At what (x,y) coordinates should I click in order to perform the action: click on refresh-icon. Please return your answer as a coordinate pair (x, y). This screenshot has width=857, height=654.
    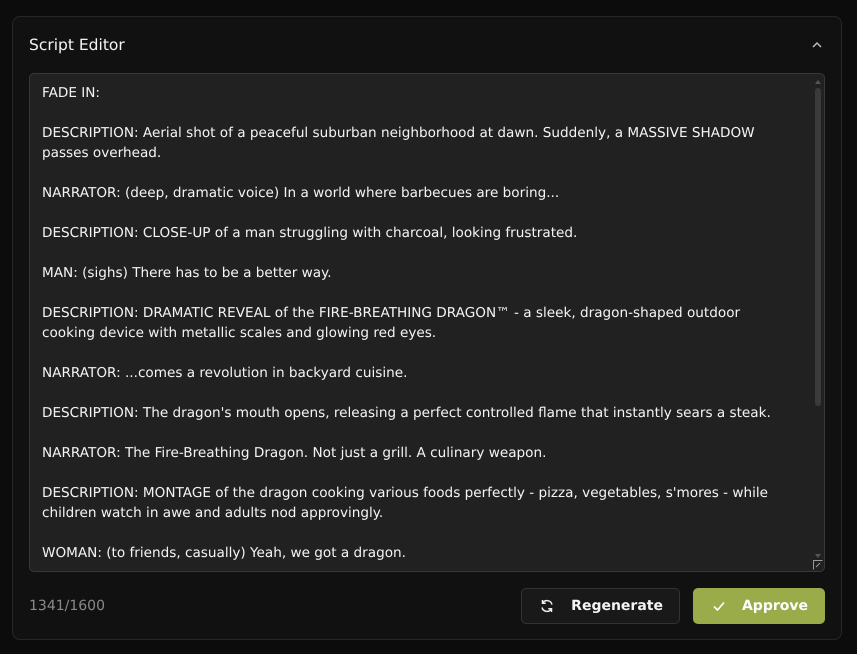
    Looking at the image, I should click on (547, 606).